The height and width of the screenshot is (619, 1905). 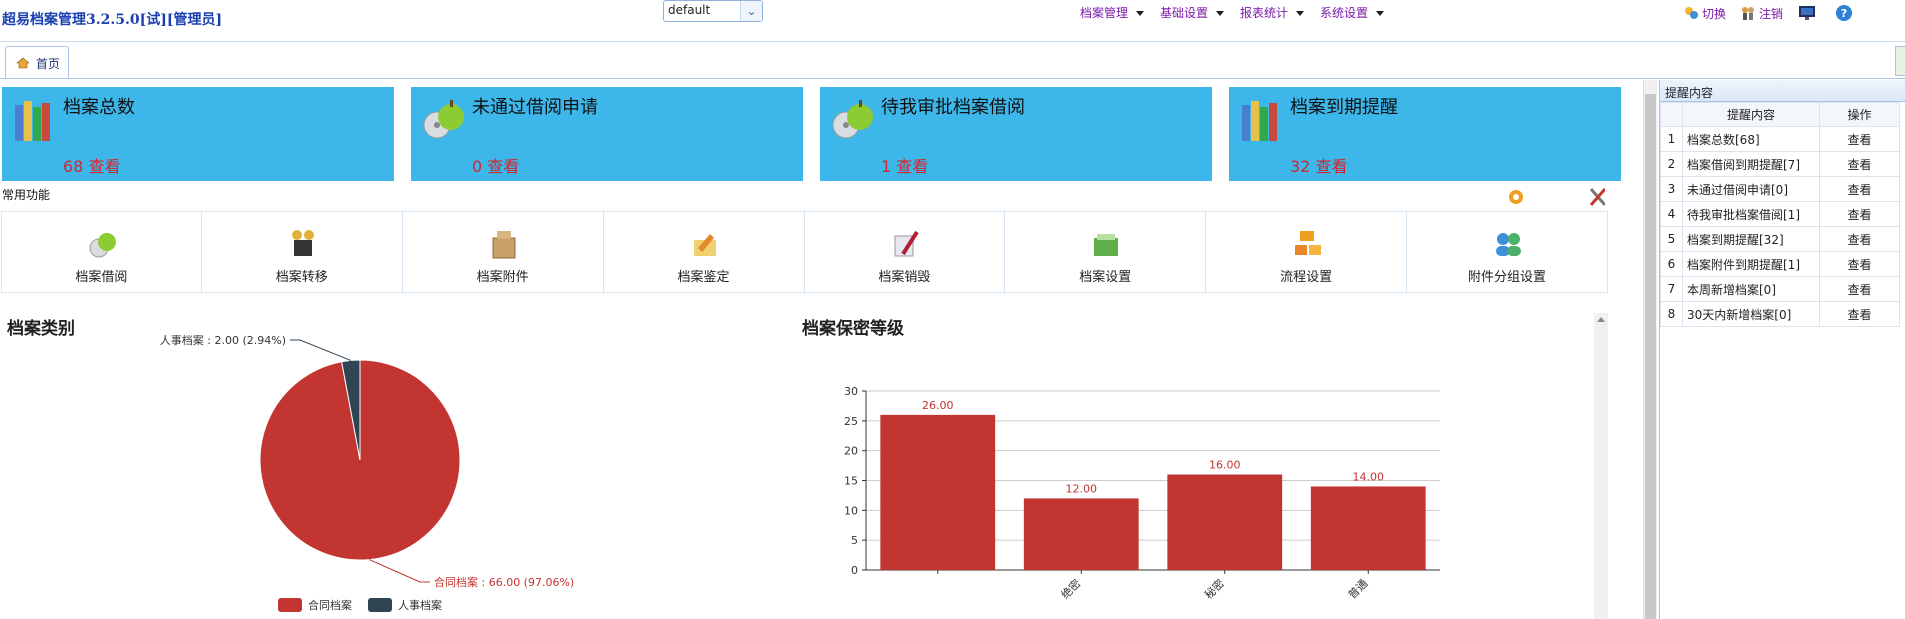 What do you see at coordinates (1751, 314) in the screenshot?
I see `row-content: 30天内新增档案[0]` at bounding box center [1751, 314].